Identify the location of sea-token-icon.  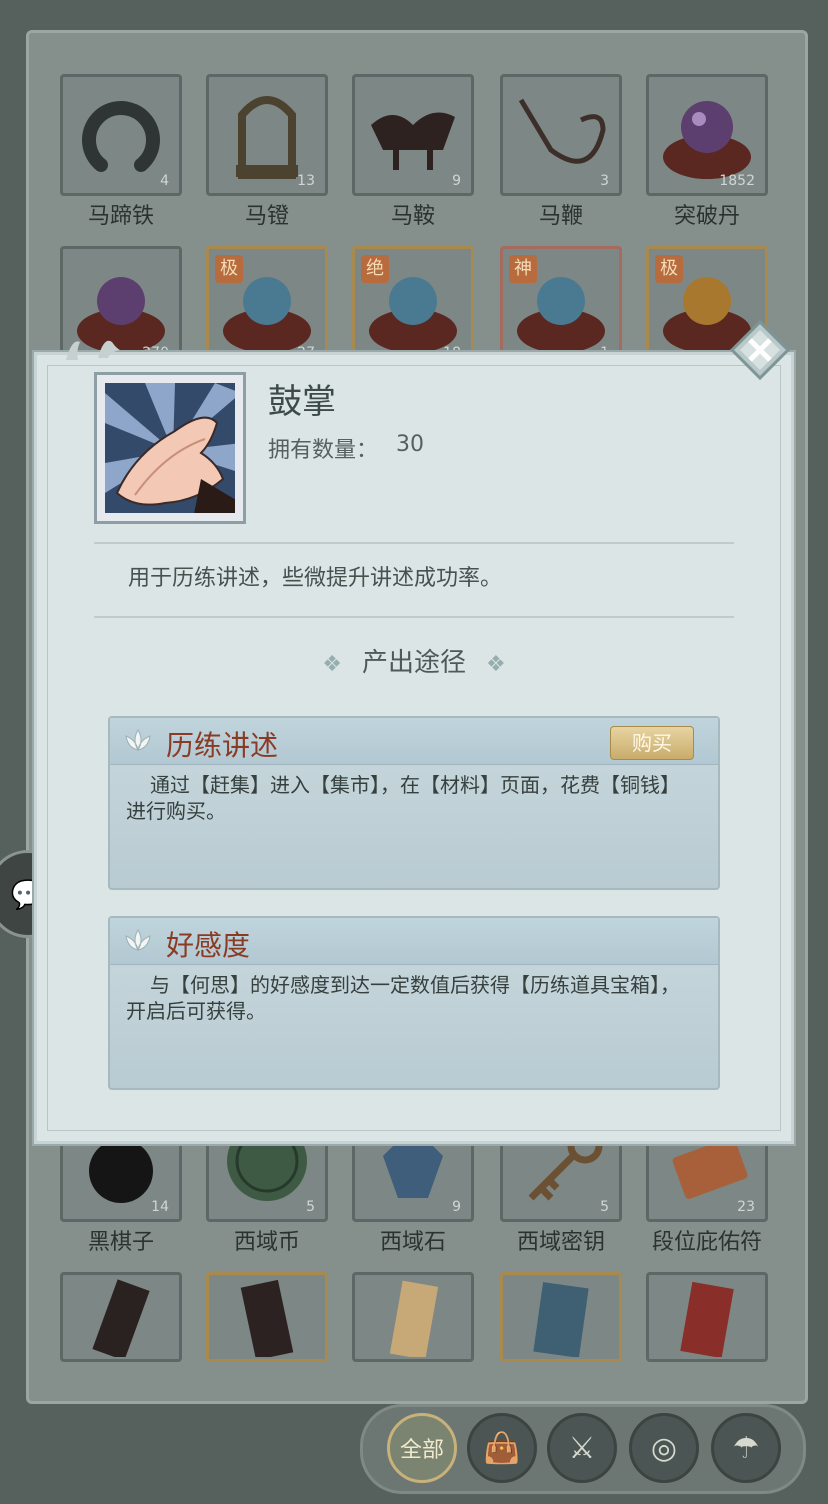
(267, 1318).